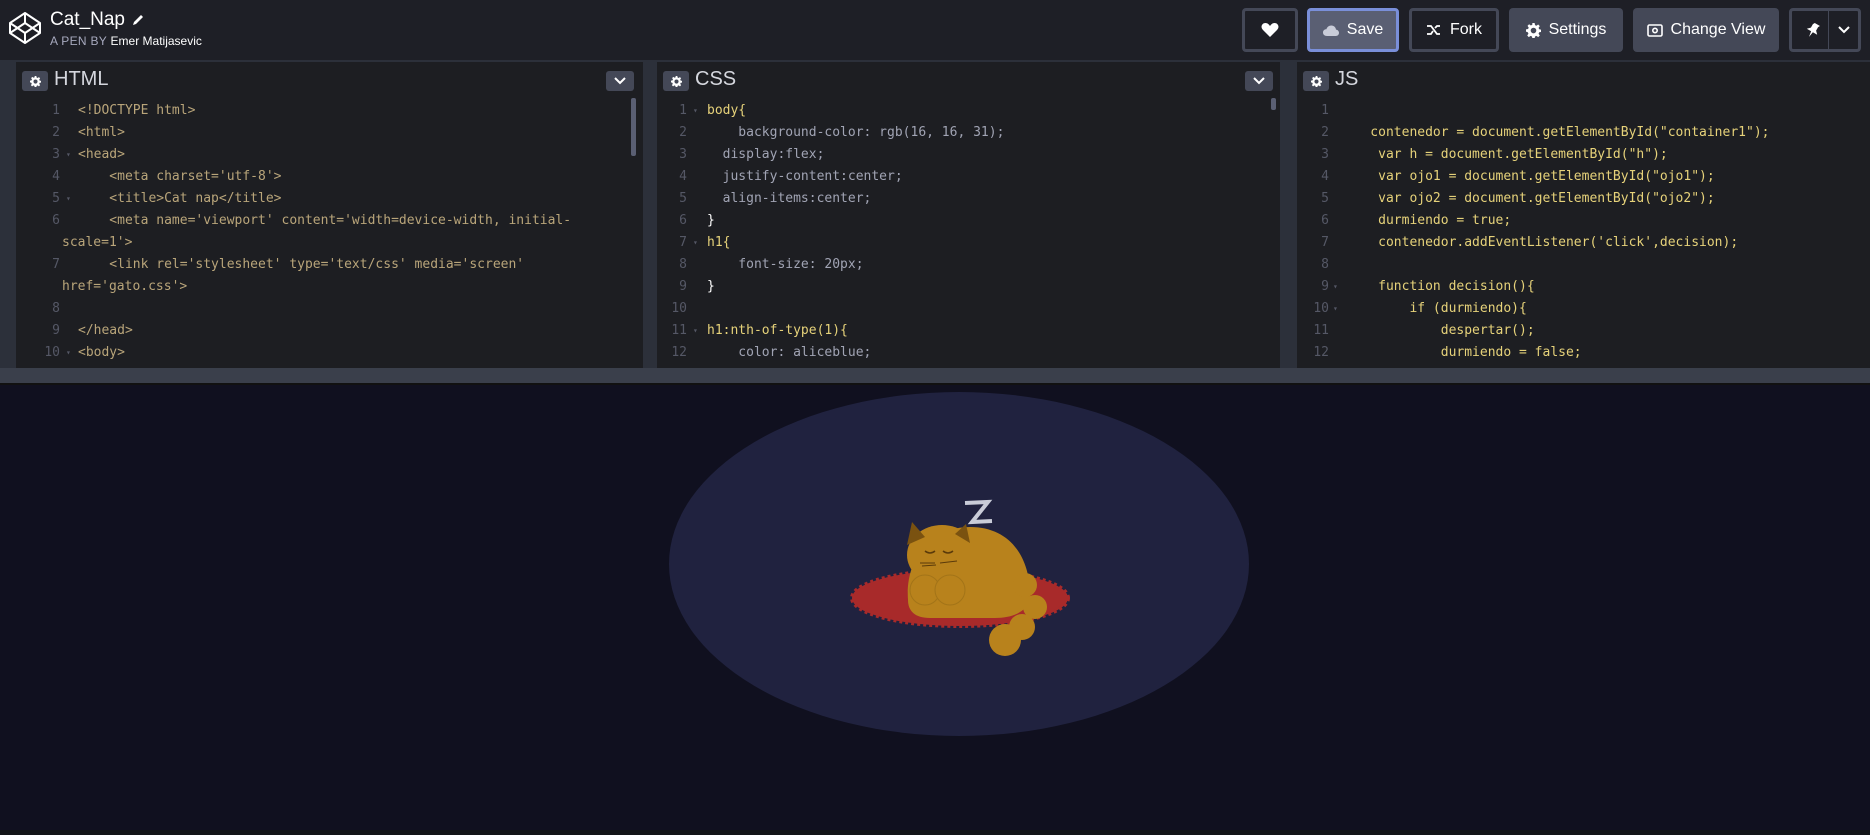  What do you see at coordinates (968, 353) in the screenshot?
I see `code-line: 12 color: aliceblue;` at bounding box center [968, 353].